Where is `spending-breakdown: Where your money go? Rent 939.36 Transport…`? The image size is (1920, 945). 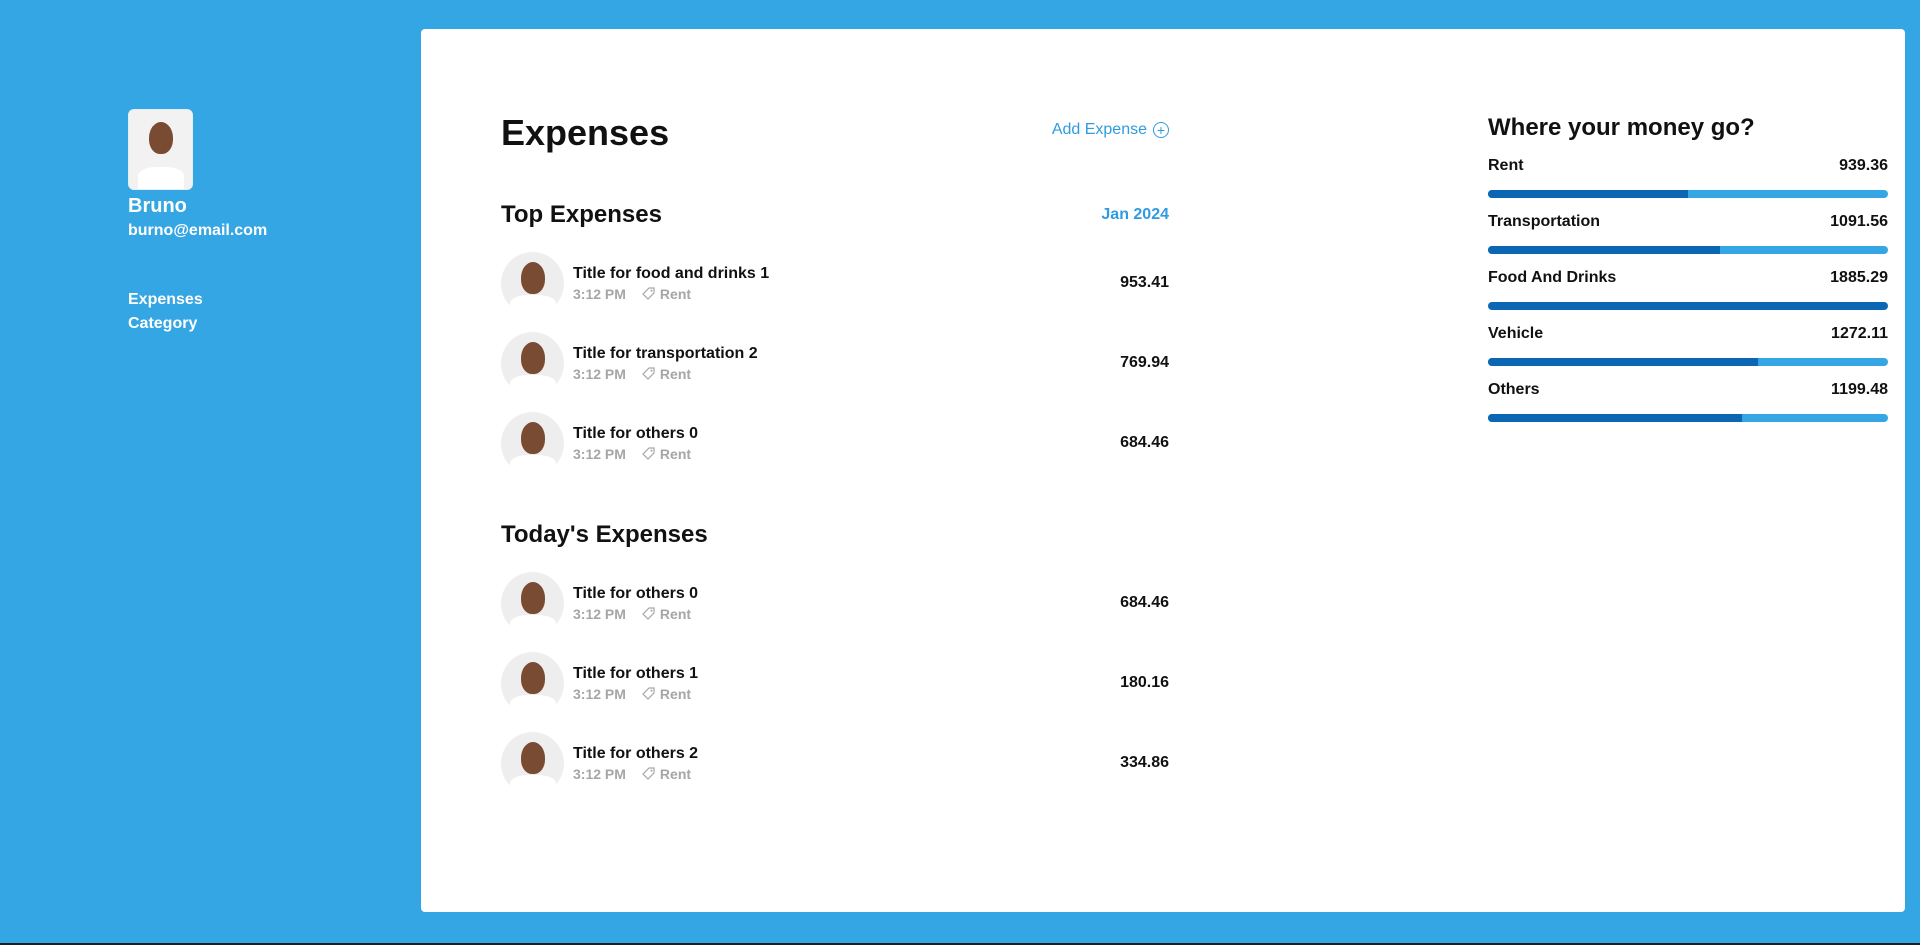 spending-breakdown: Where your money go? Rent 939.36 Transport… is located at coordinates (1688, 267).